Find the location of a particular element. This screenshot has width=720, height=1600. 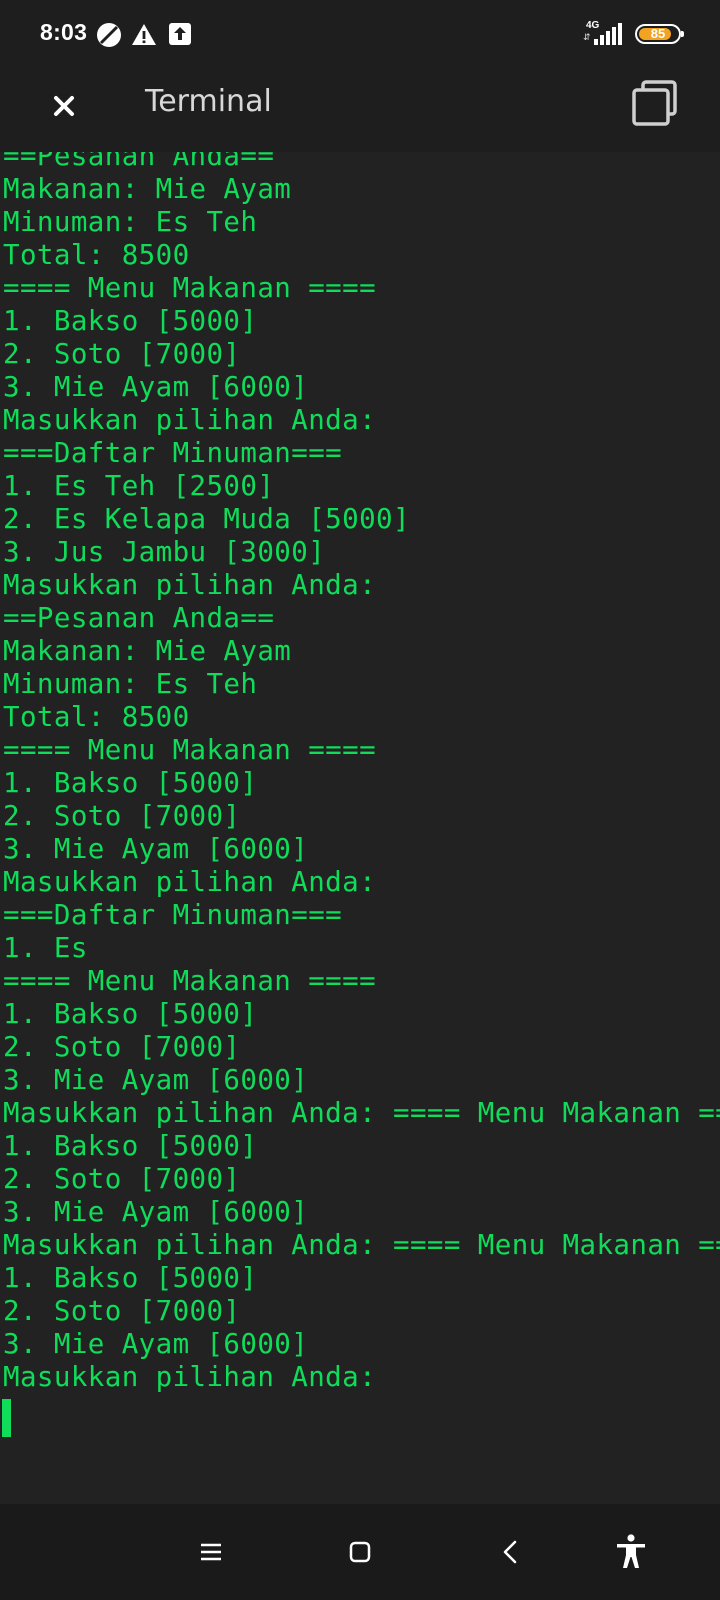

home-icon is located at coordinates (360, 1552).